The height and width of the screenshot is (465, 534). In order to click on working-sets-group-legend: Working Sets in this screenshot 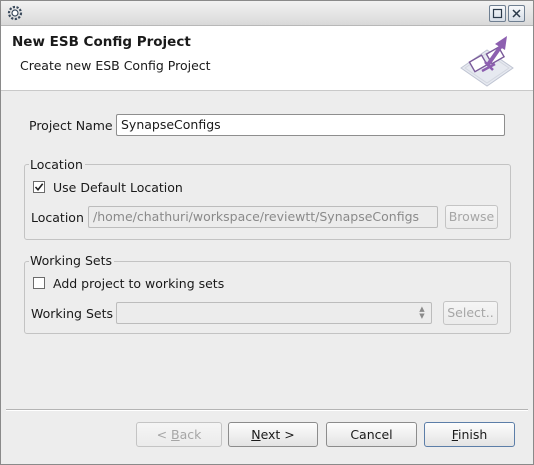, I will do `click(71, 260)`.